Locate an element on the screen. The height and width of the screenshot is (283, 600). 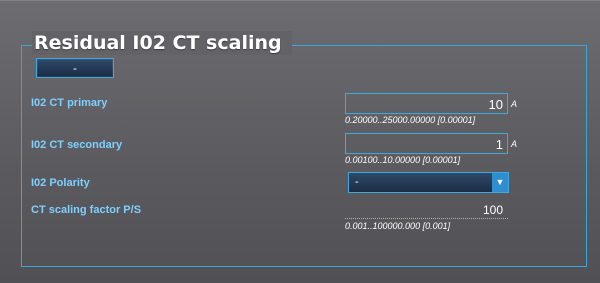
polarity-label: I02 Polarity is located at coordinates (60, 183).